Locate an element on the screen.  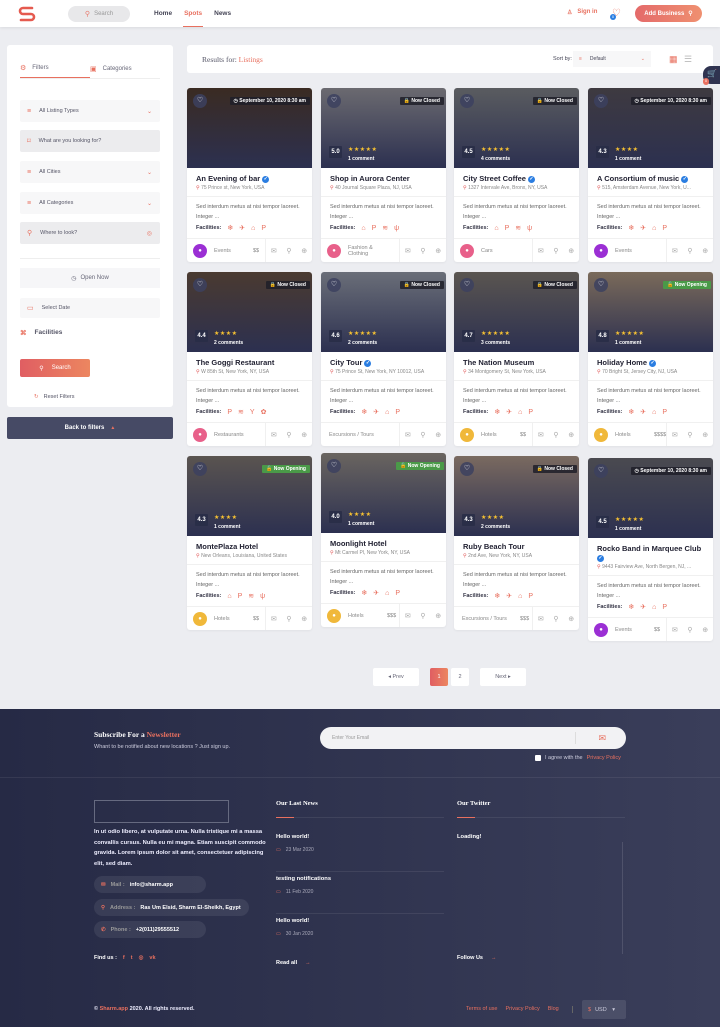
instagram-icon: ◎ is located at coordinates (141, 958).